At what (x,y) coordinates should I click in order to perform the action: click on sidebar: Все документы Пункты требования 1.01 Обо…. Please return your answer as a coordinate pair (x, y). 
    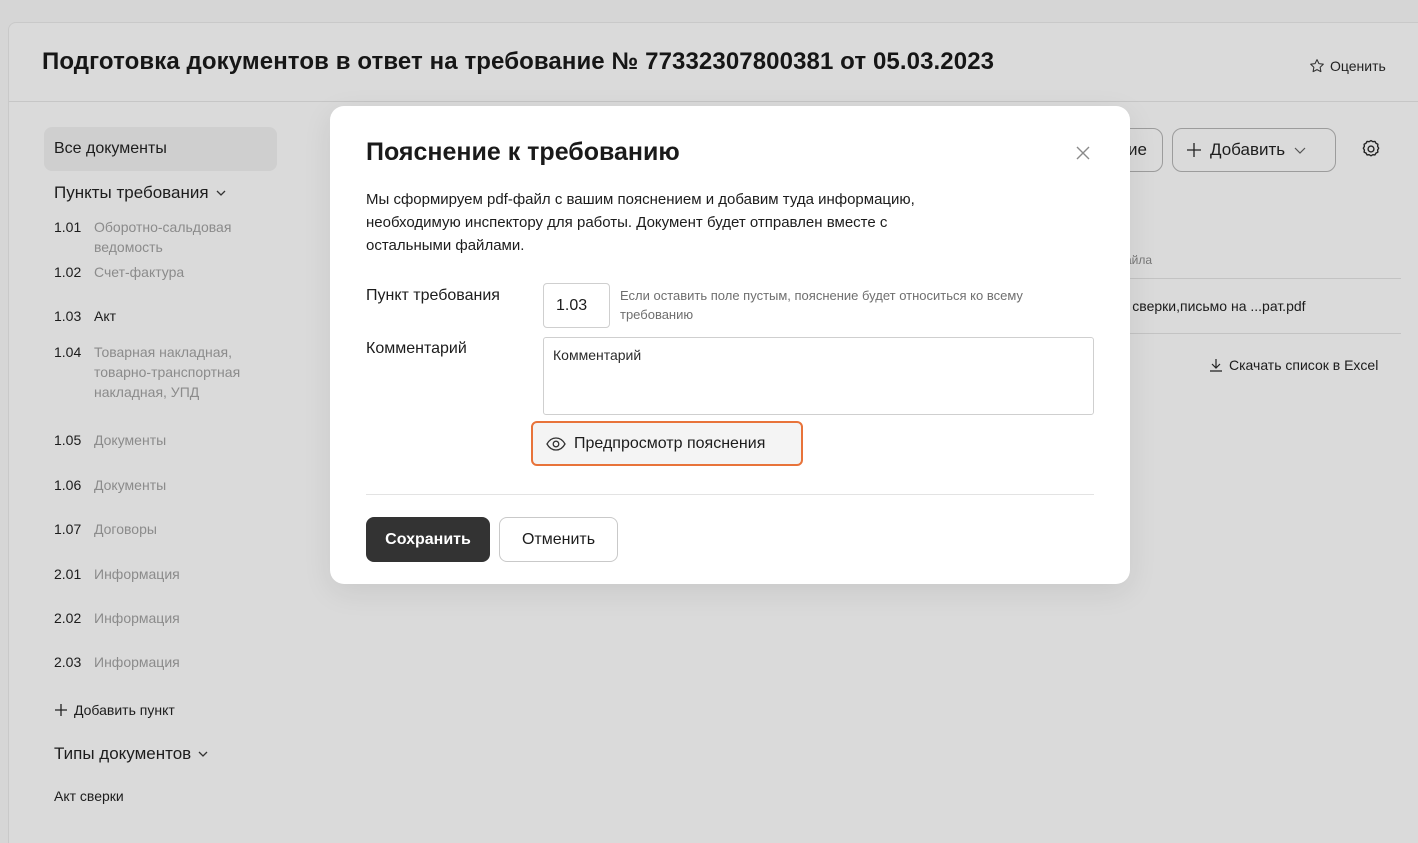
    Looking at the image, I should click on (160, 467).